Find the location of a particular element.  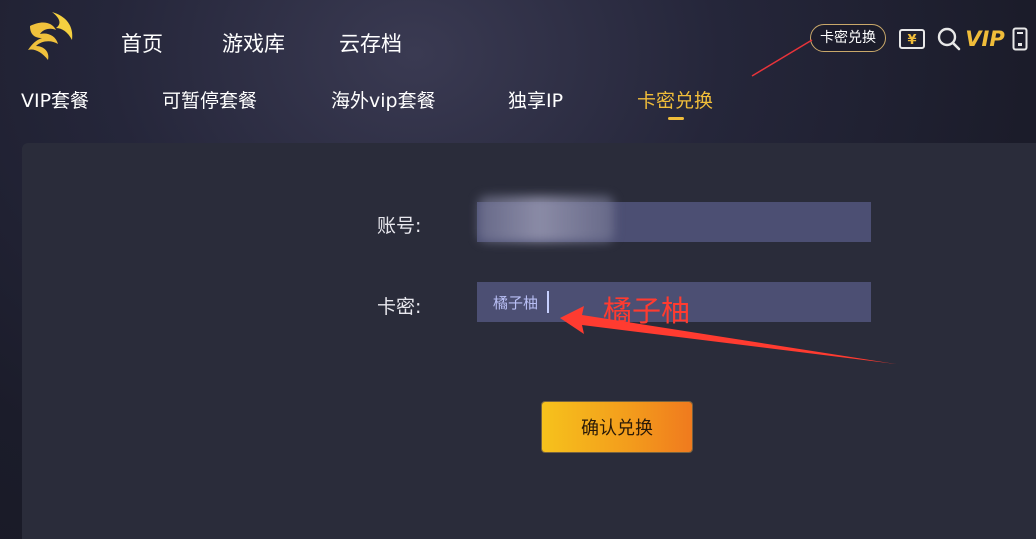

nav-item-home: 首页 is located at coordinates (142, 43).